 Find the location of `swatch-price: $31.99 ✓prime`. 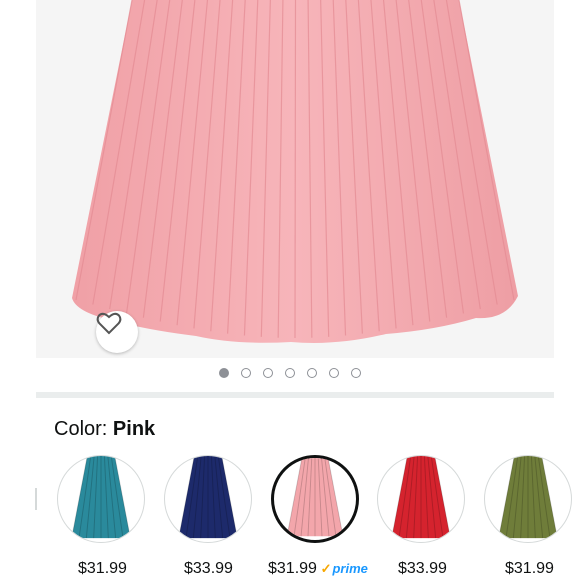

swatch-price: $31.99 ✓prime is located at coordinates (318, 569).